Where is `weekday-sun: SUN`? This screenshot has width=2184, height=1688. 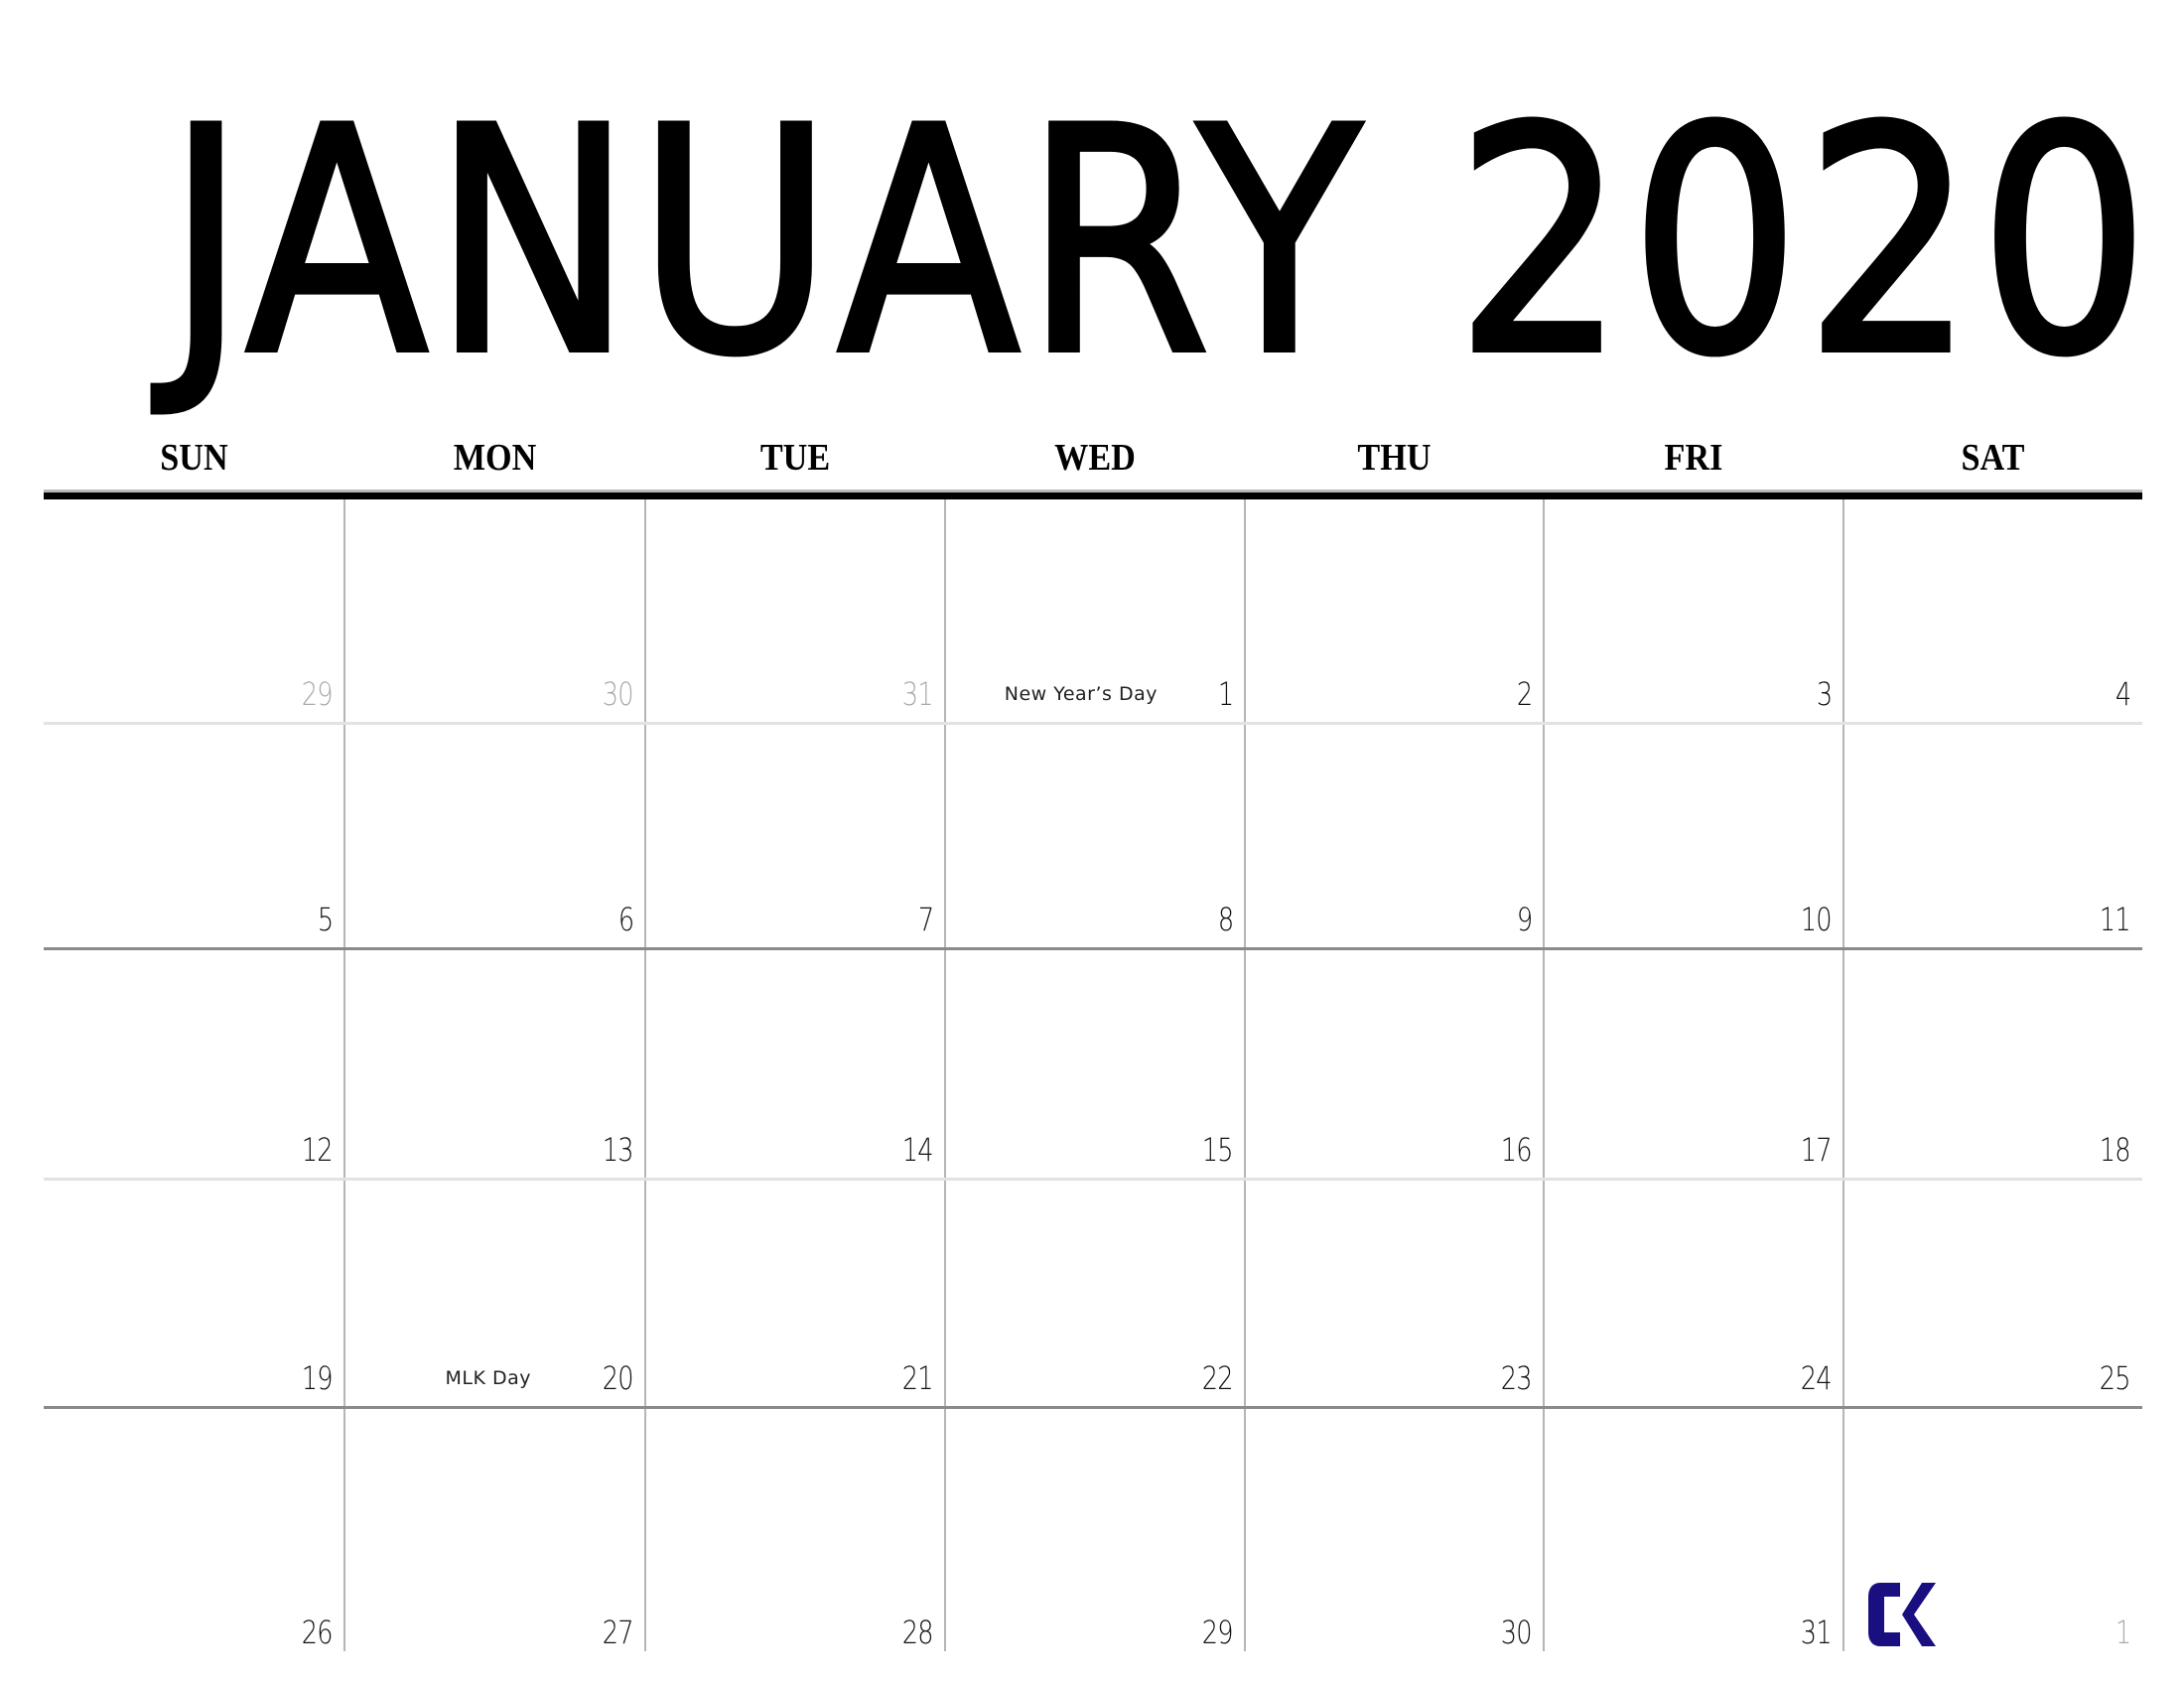 weekday-sun: SUN is located at coordinates (194, 458).